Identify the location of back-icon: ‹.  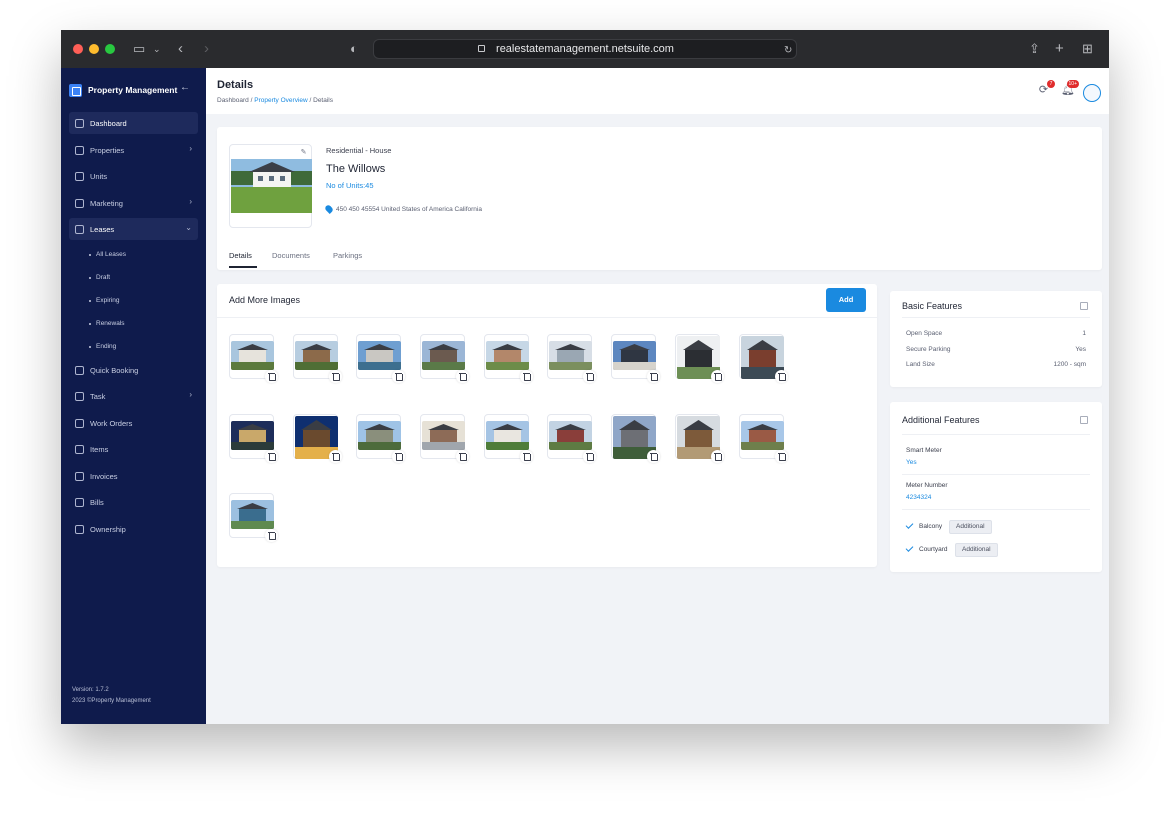
(180, 49).